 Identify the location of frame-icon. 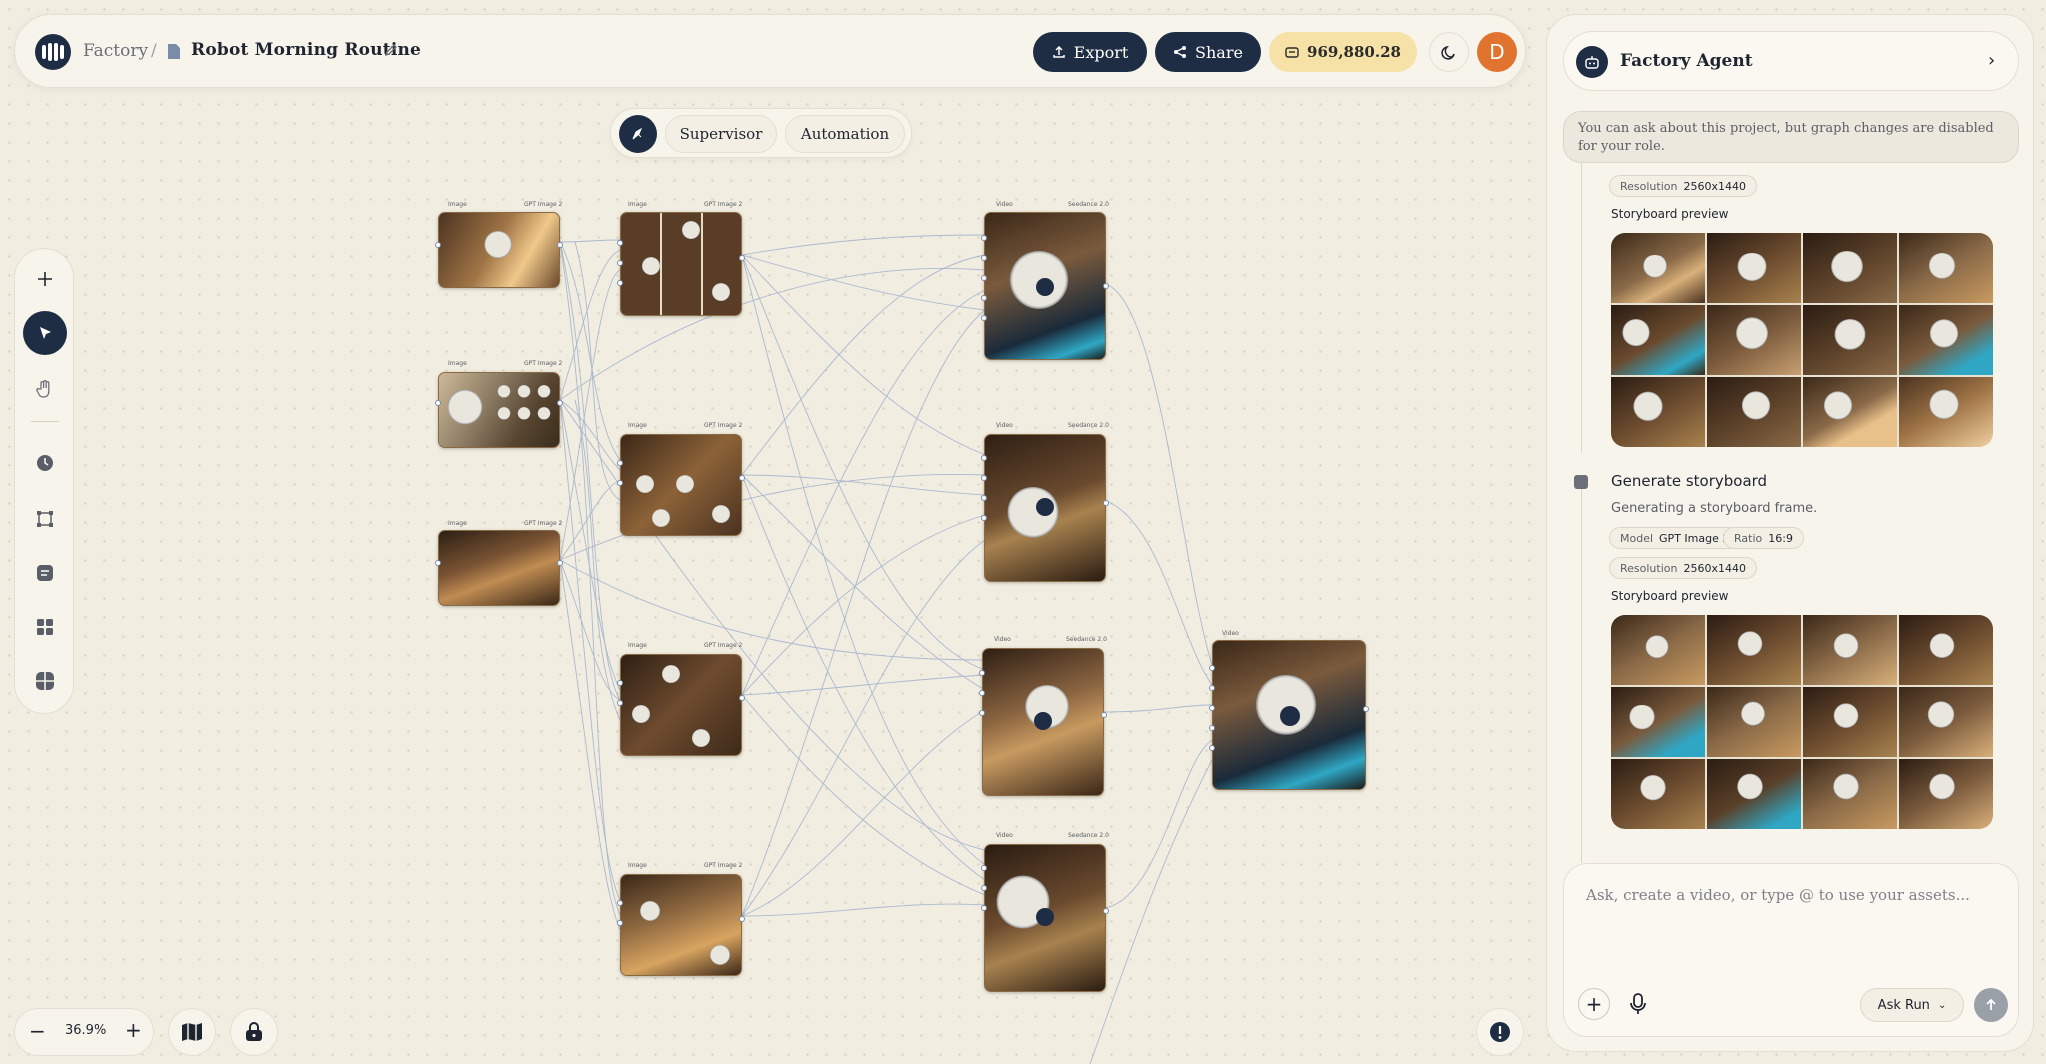
(45, 519).